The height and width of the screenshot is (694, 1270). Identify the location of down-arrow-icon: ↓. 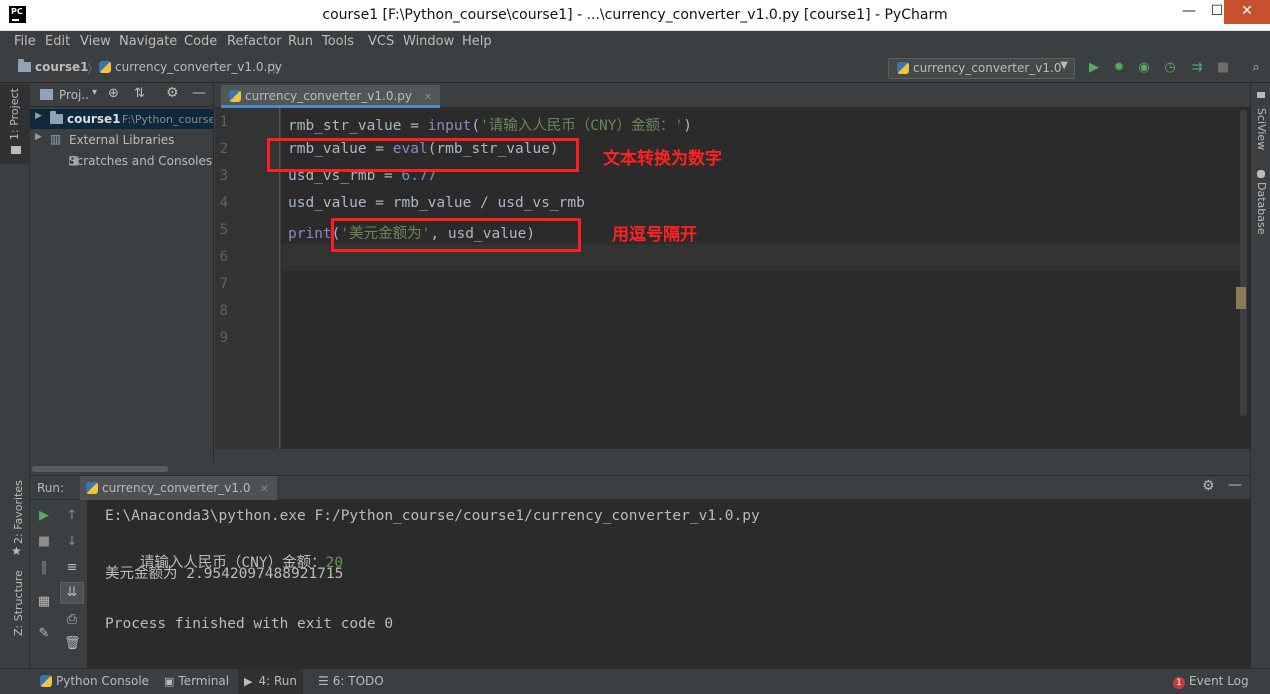
(72, 542).